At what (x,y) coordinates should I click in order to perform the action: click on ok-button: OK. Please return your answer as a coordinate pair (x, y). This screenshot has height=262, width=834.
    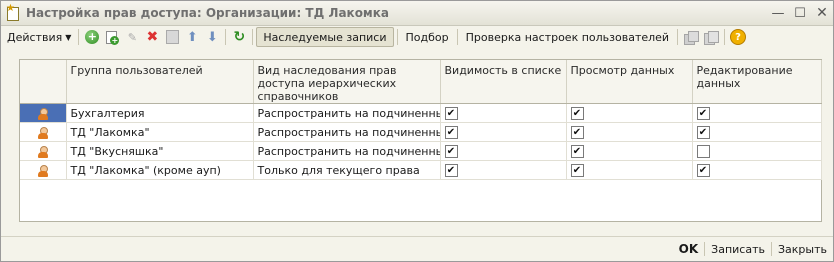
    Looking at the image, I should click on (689, 249).